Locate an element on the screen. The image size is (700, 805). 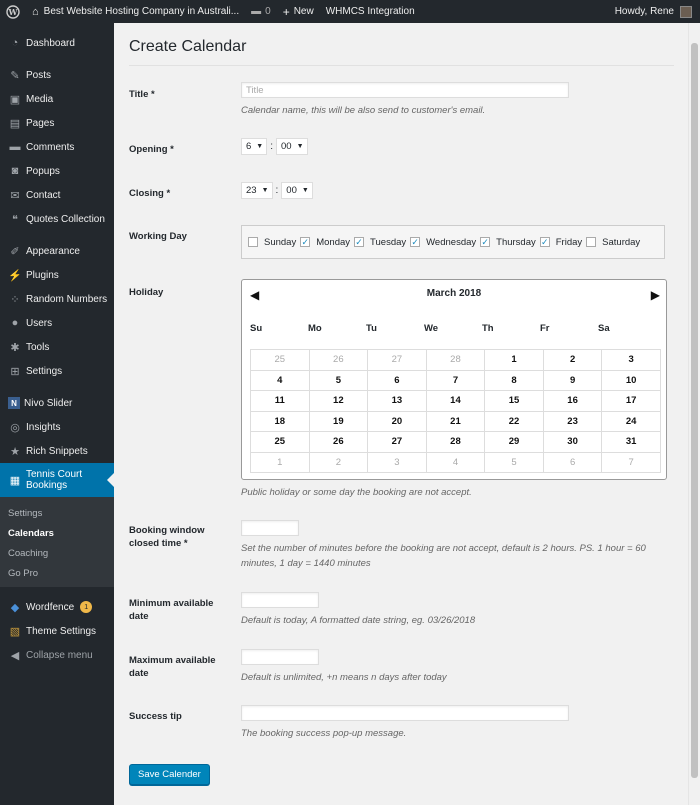
sidebar-item-collapse-menu: ◀ Collapse menu is located at coordinates (57, 655).